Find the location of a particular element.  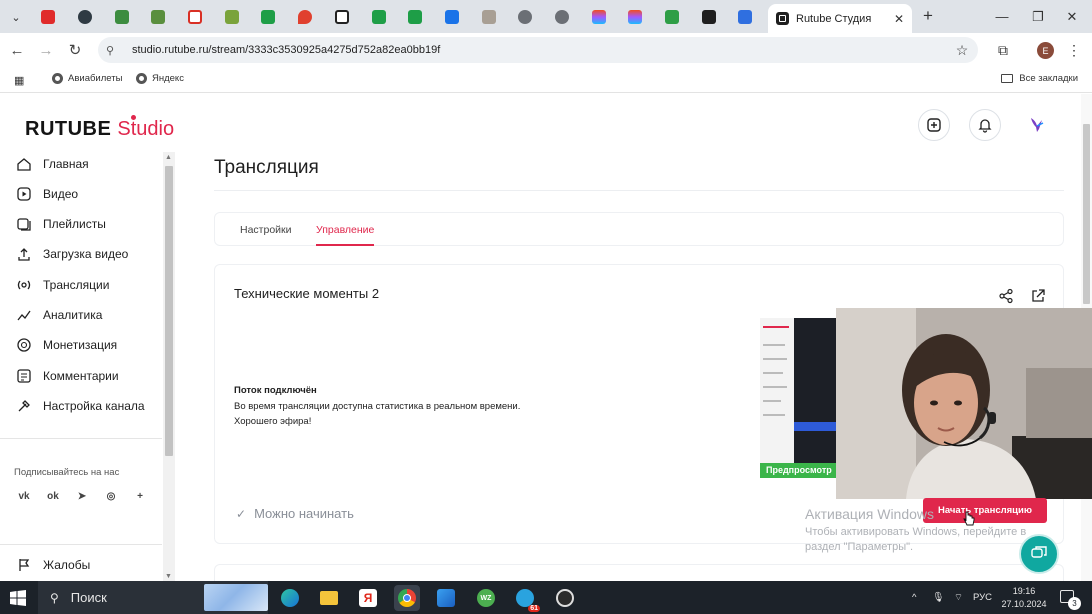

all-bookmarks: Все закладки is located at coordinates (1039, 78).